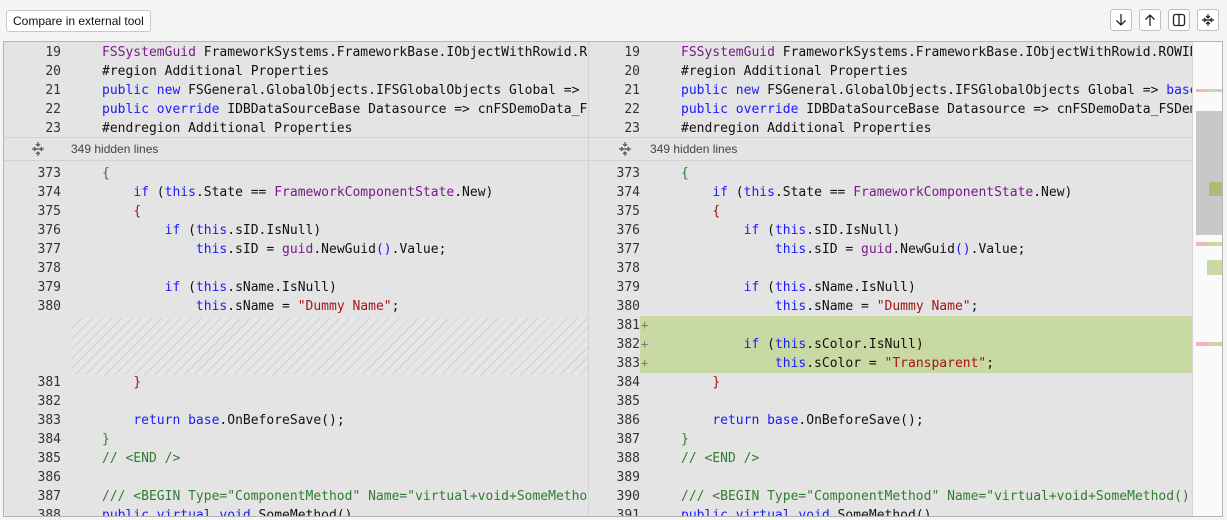 The image size is (1227, 520). What do you see at coordinates (861, 420) in the screenshot?
I see `code-token: .OnBeforeSave();` at bounding box center [861, 420].